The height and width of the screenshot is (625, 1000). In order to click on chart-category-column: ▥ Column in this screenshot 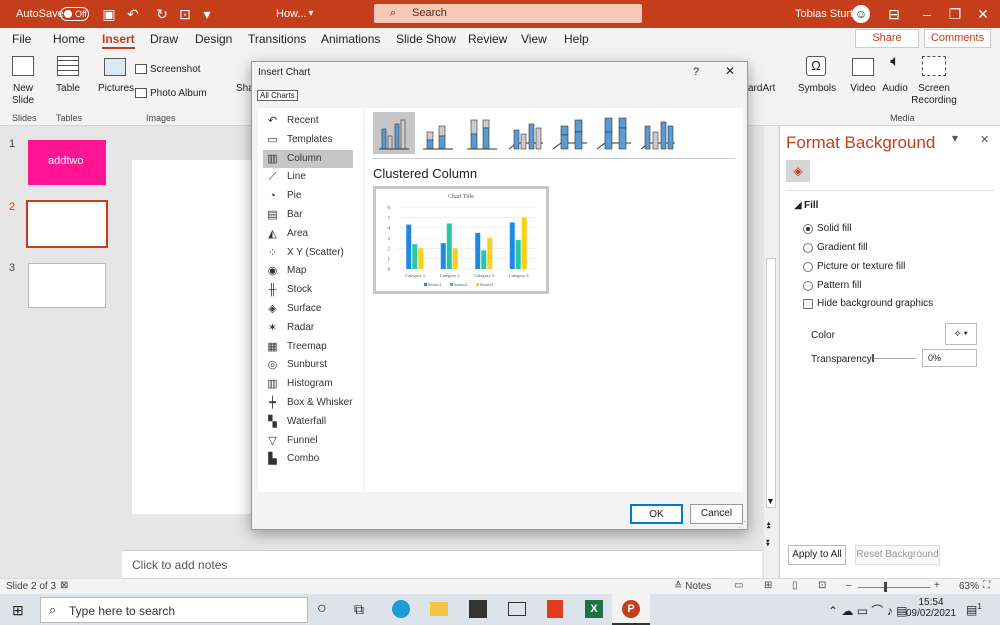, I will do `click(308, 158)`.